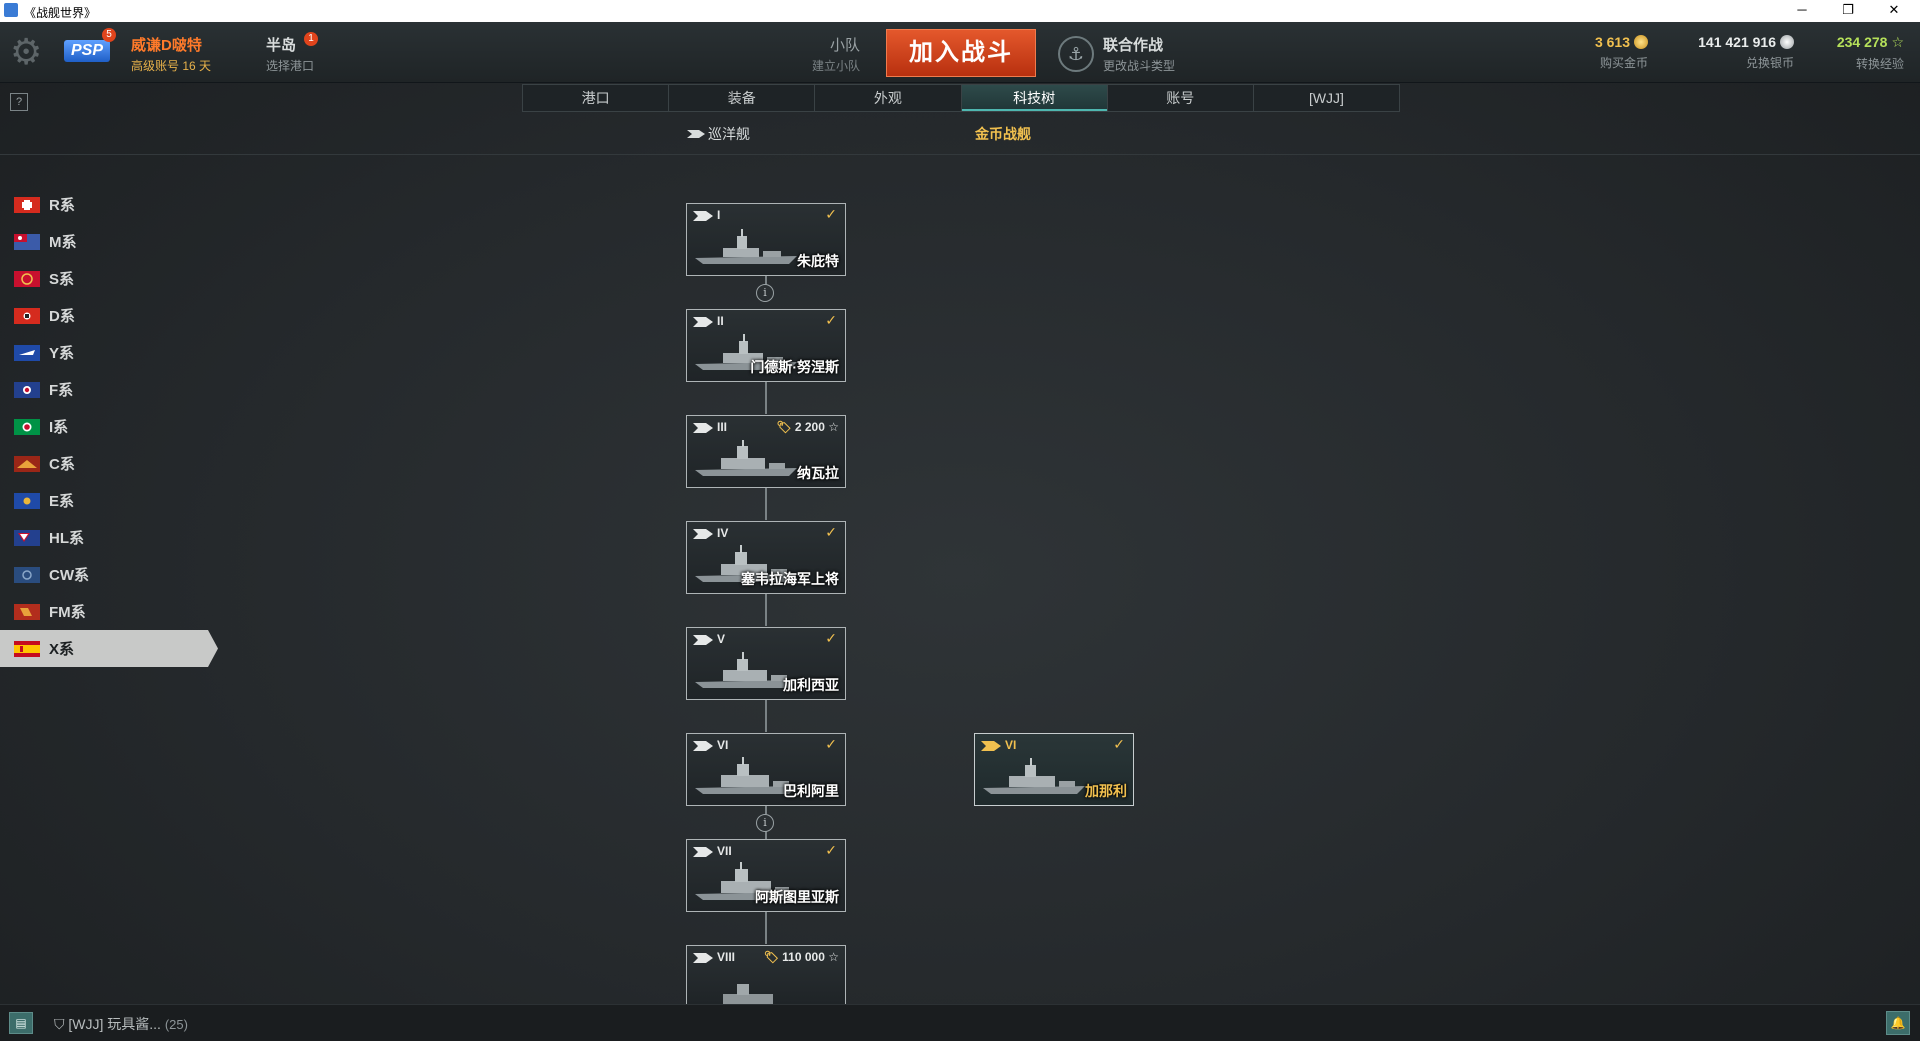 This screenshot has width=1920, height=1041. What do you see at coordinates (62, 464) in the screenshot?
I see `nation-label: C系` at bounding box center [62, 464].